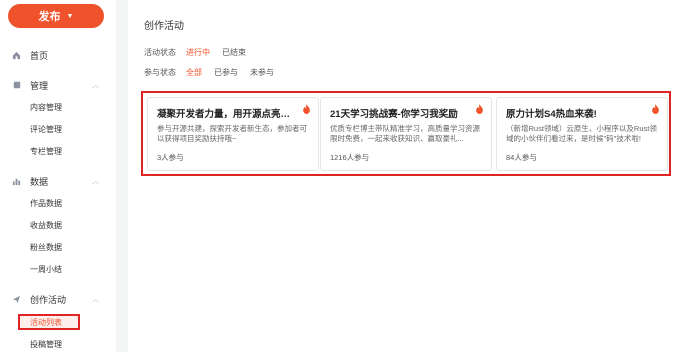 The image size is (692, 352). What do you see at coordinates (39, 181) in the screenshot?
I see `section-label: 数据` at bounding box center [39, 181].